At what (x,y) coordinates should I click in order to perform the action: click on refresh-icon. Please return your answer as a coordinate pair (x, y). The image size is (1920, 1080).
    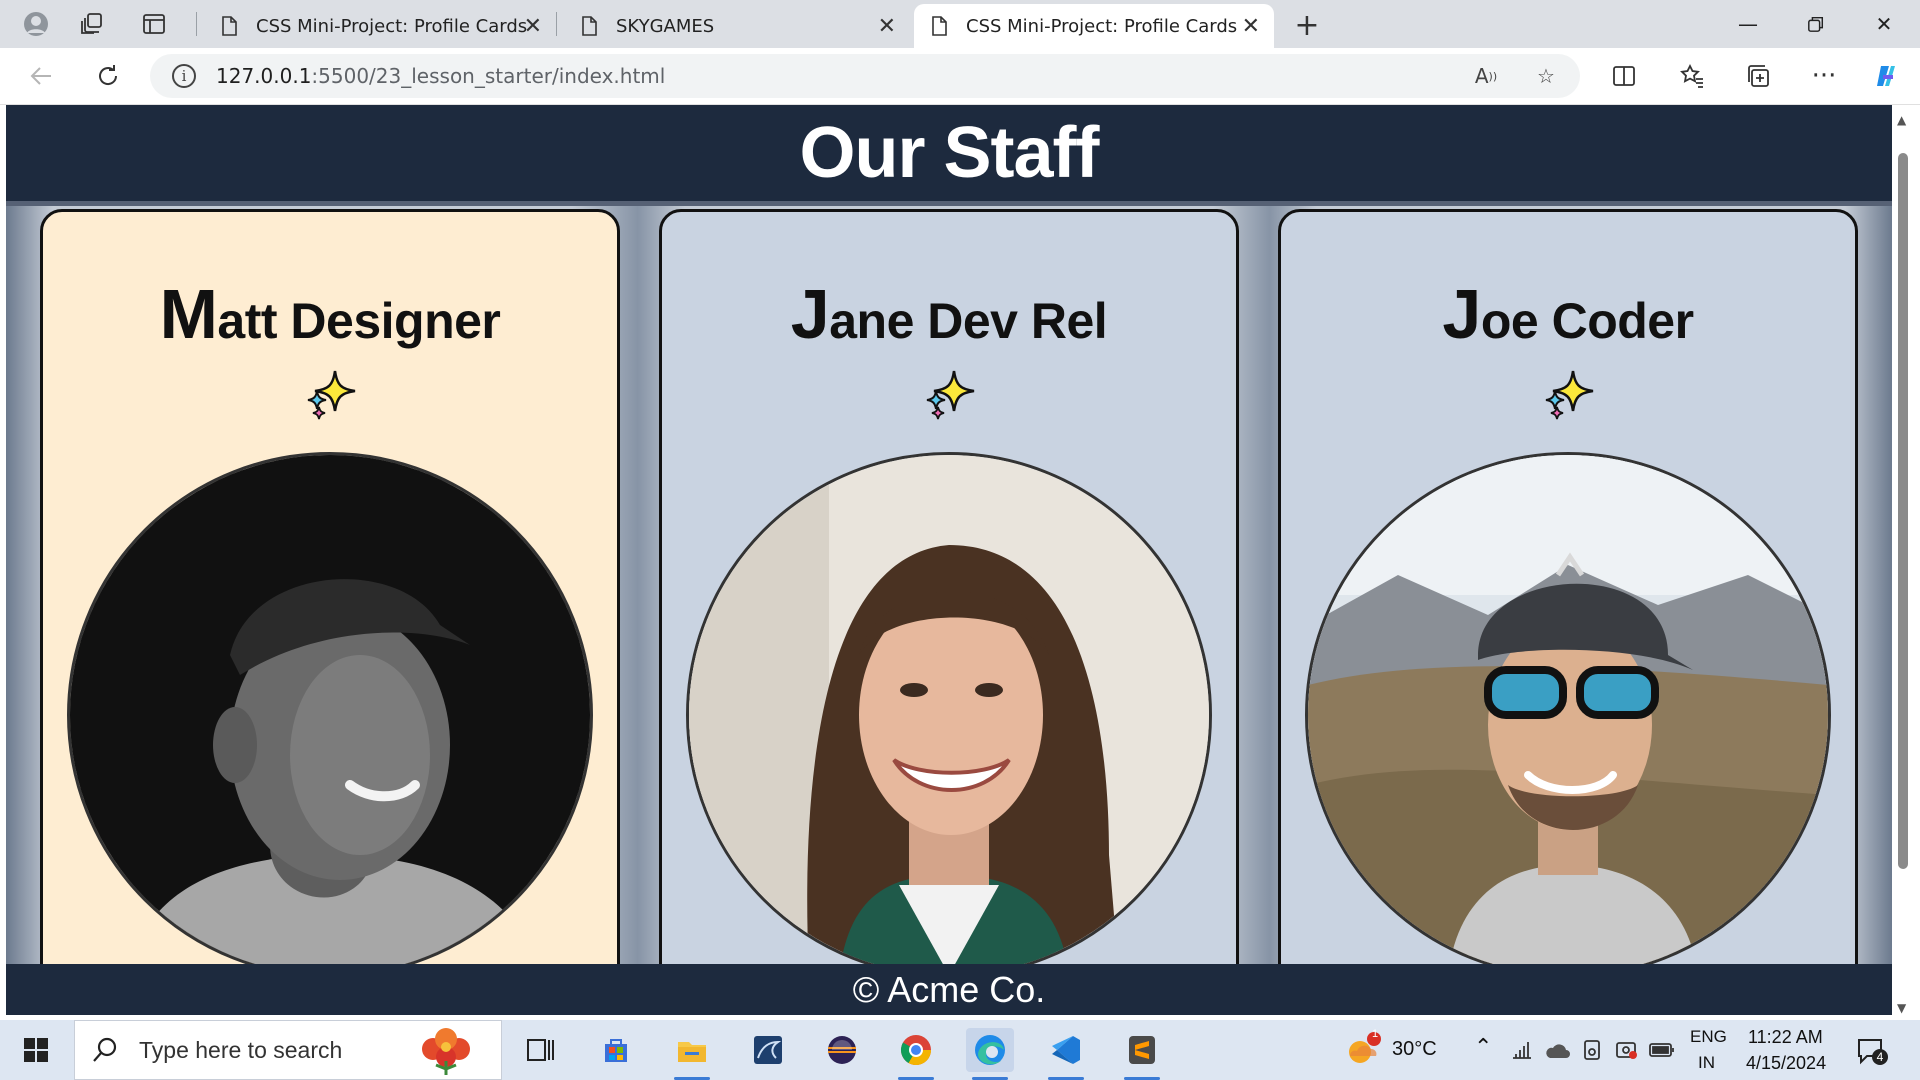
    Looking at the image, I should click on (108, 76).